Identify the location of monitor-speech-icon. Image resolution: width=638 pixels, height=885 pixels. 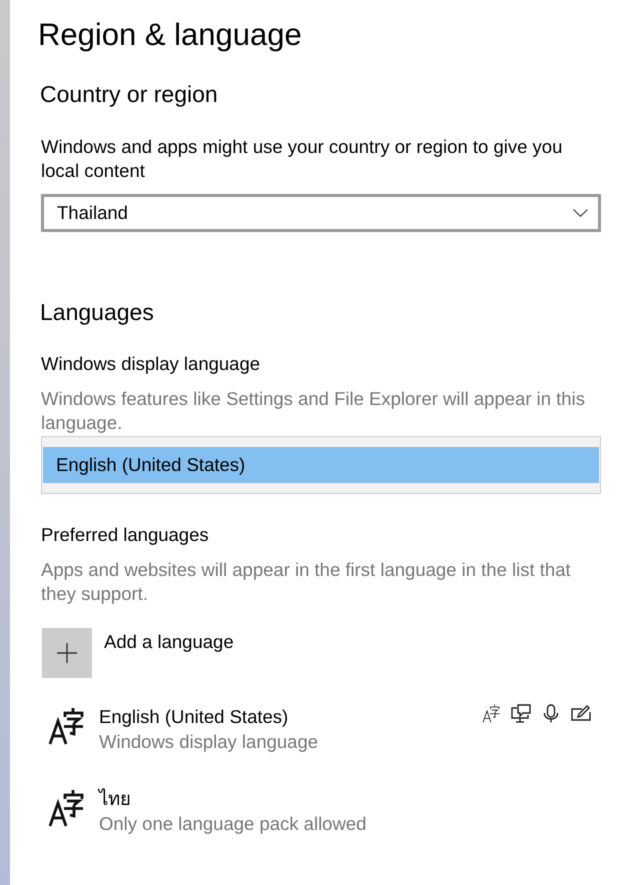
(521, 713).